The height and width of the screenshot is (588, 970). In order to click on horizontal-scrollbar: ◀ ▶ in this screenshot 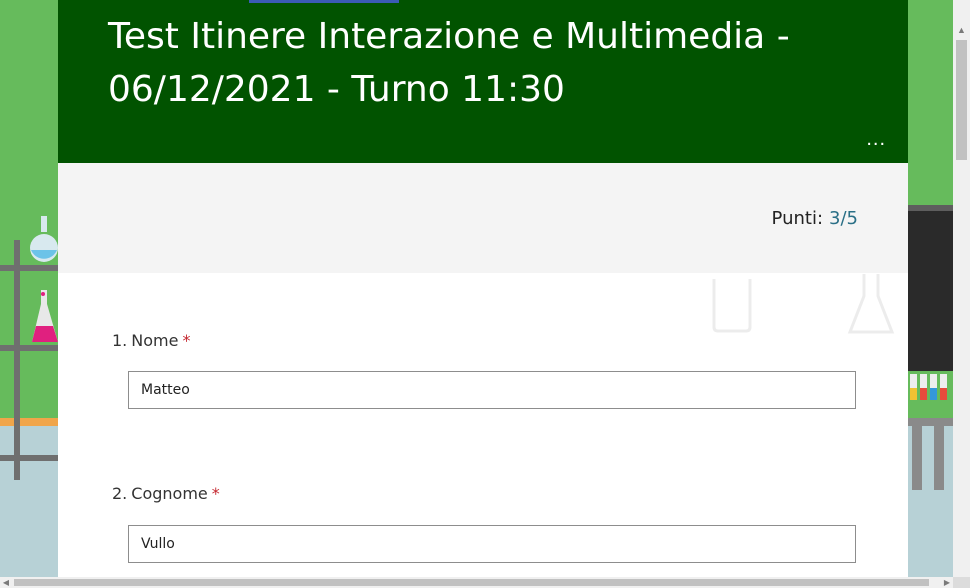, I will do `click(476, 582)`.